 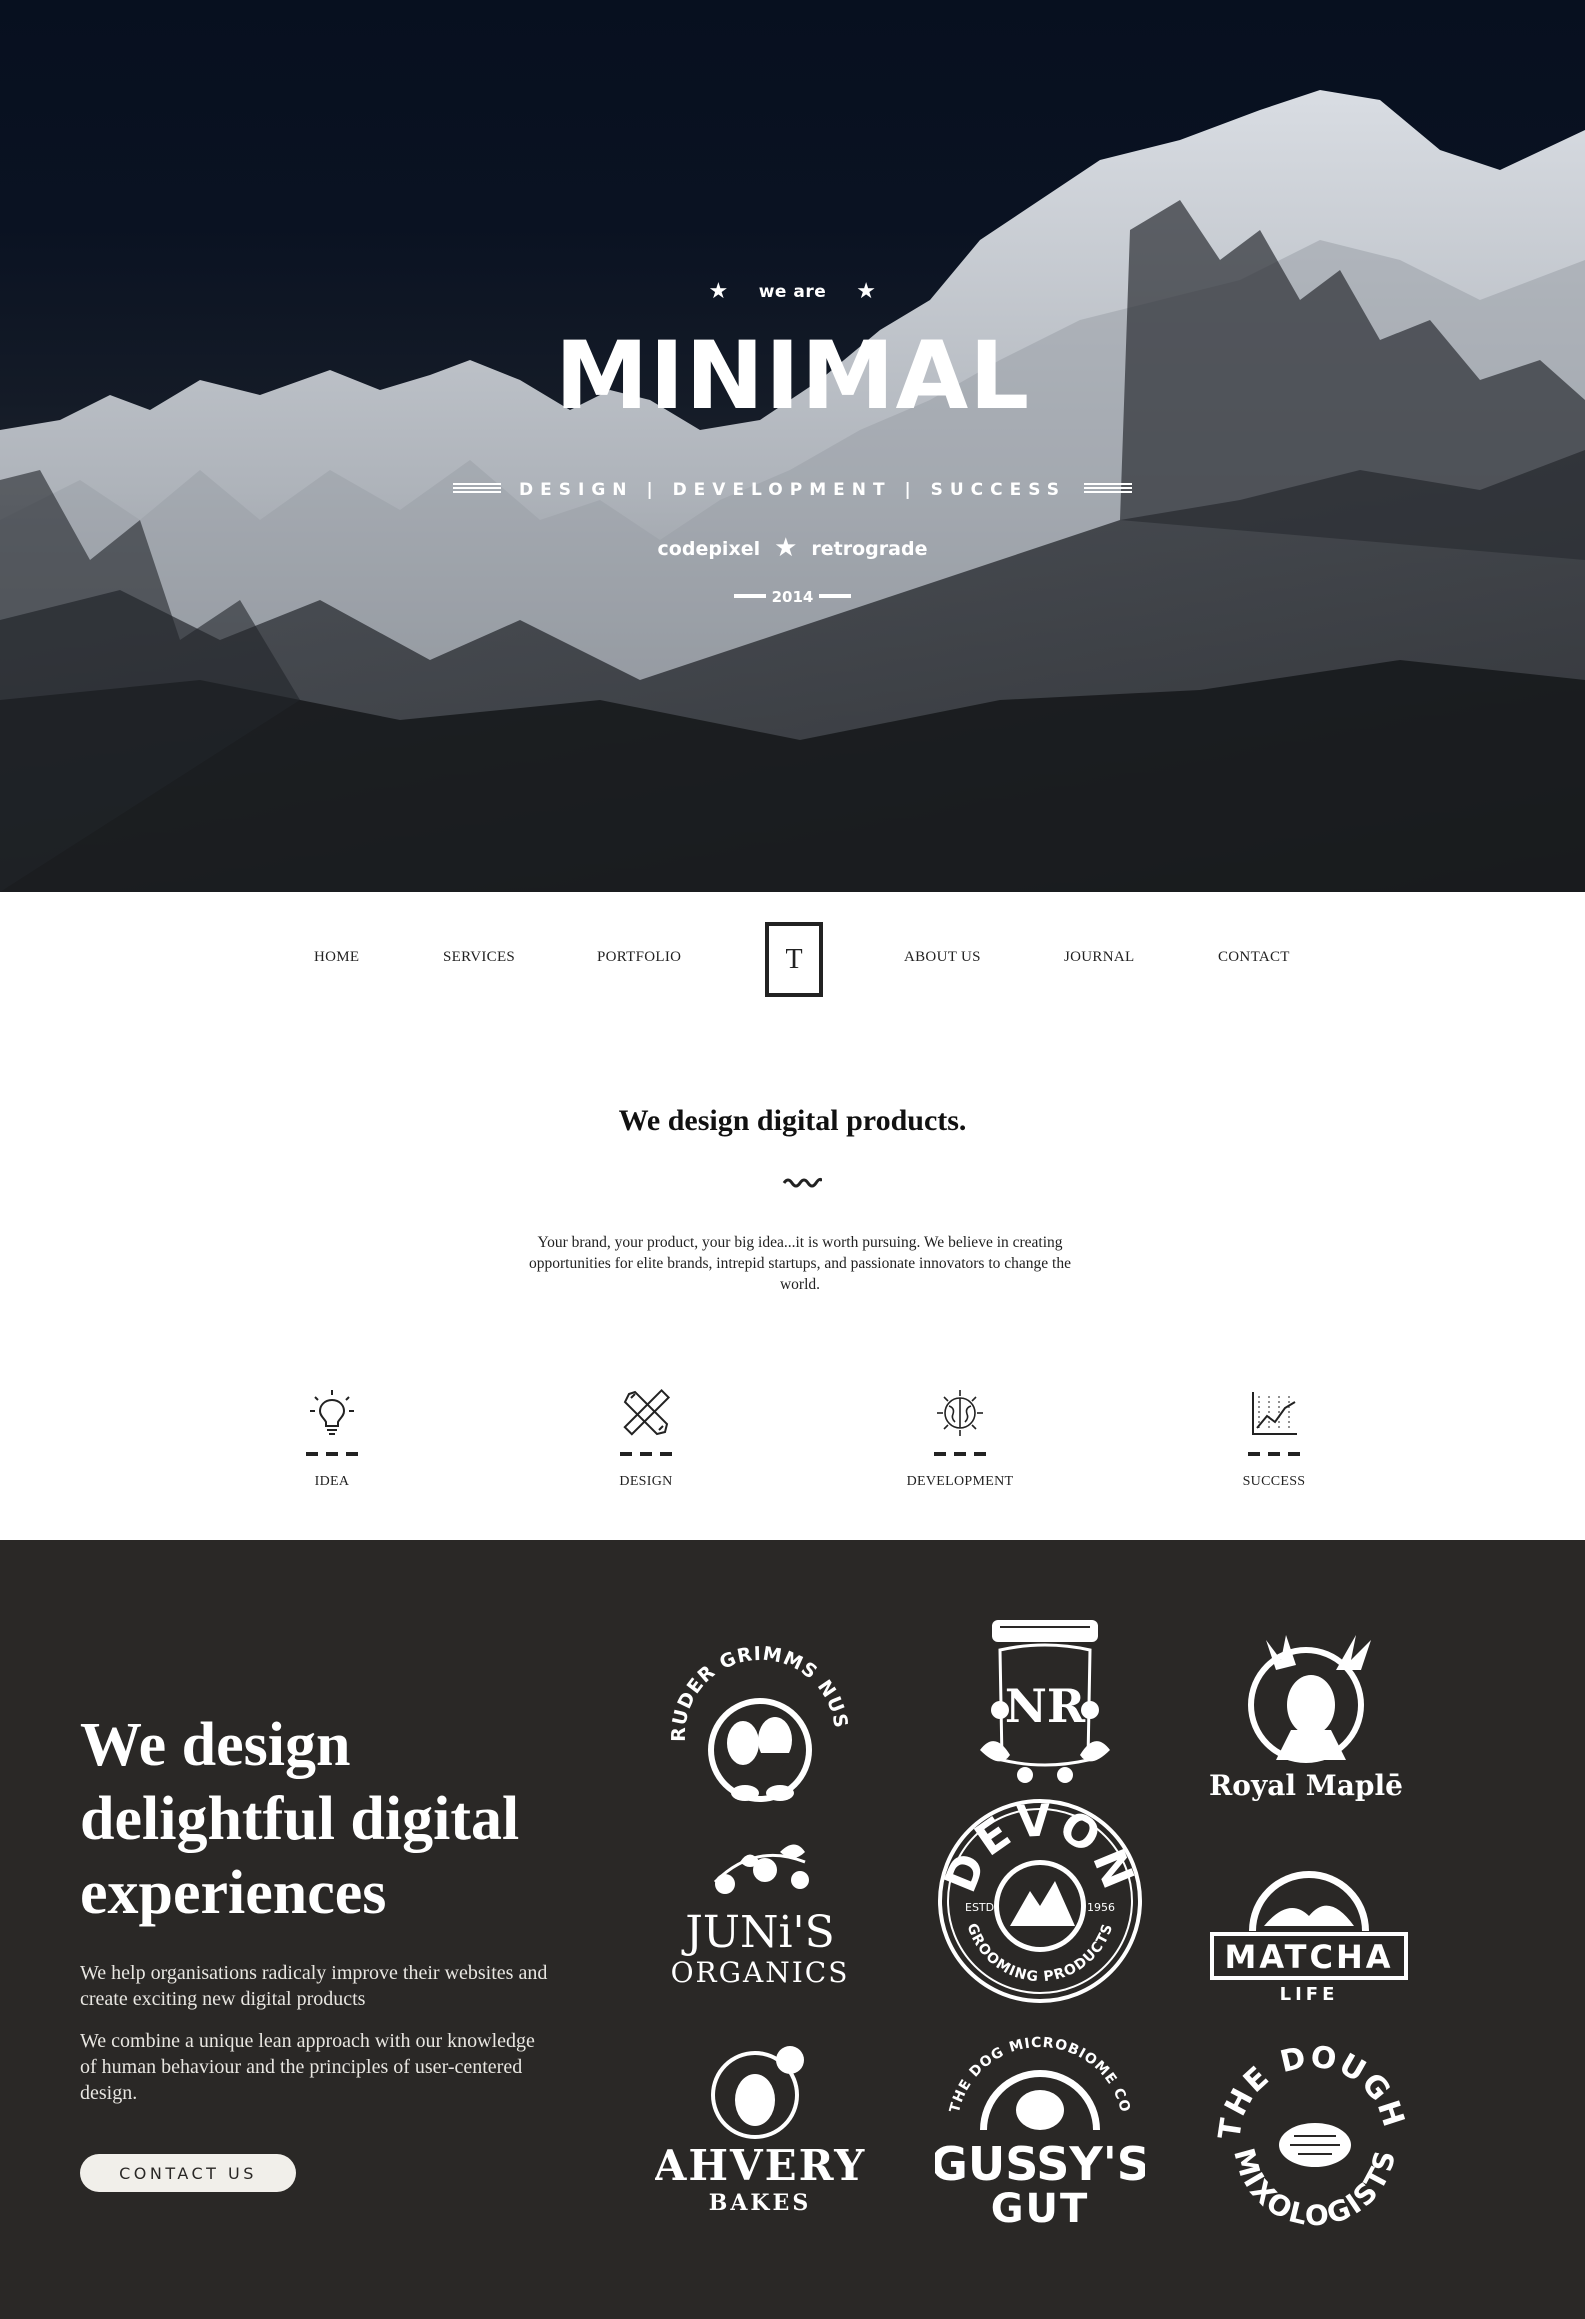 What do you see at coordinates (760, 2165) in the screenshot?
I see `brand-text: AHVERY` at bounding box center [760, 2165].